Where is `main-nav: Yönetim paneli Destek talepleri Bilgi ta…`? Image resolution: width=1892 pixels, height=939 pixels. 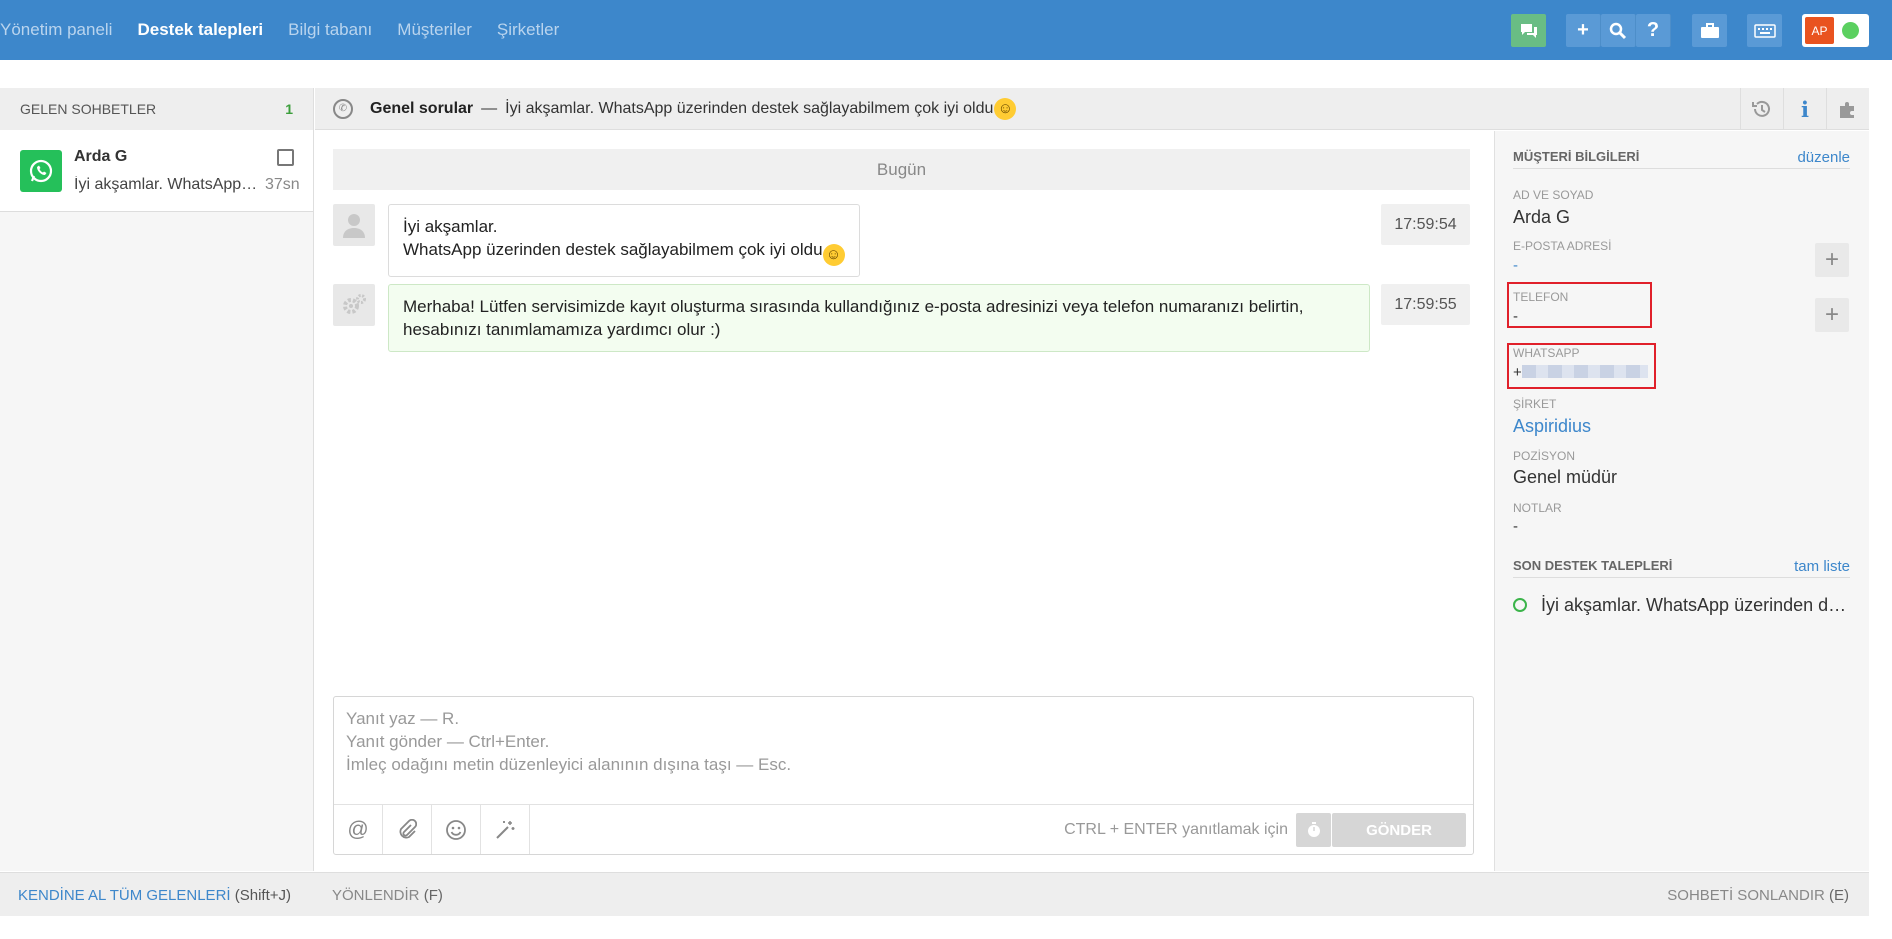 main-nav: Yönetim paneli Destek talepleri Bilgi ta… is located at coordinates (292, 30).